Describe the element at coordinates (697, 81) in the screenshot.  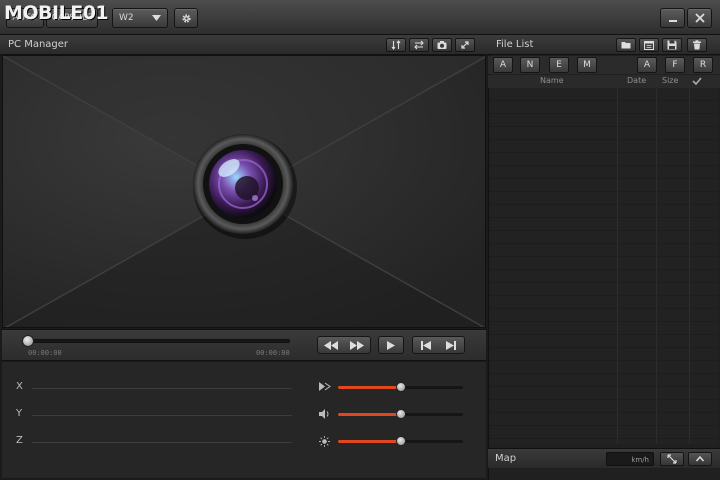
I see `checkmark-icon` at that location.